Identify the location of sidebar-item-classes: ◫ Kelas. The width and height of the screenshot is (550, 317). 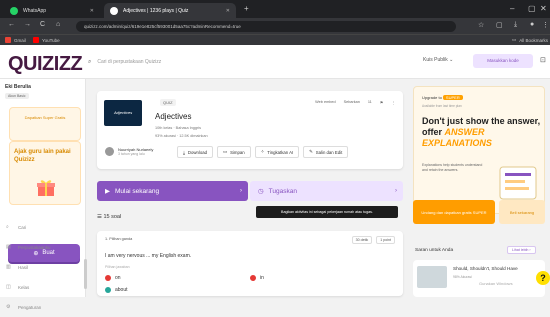
(43, 287).